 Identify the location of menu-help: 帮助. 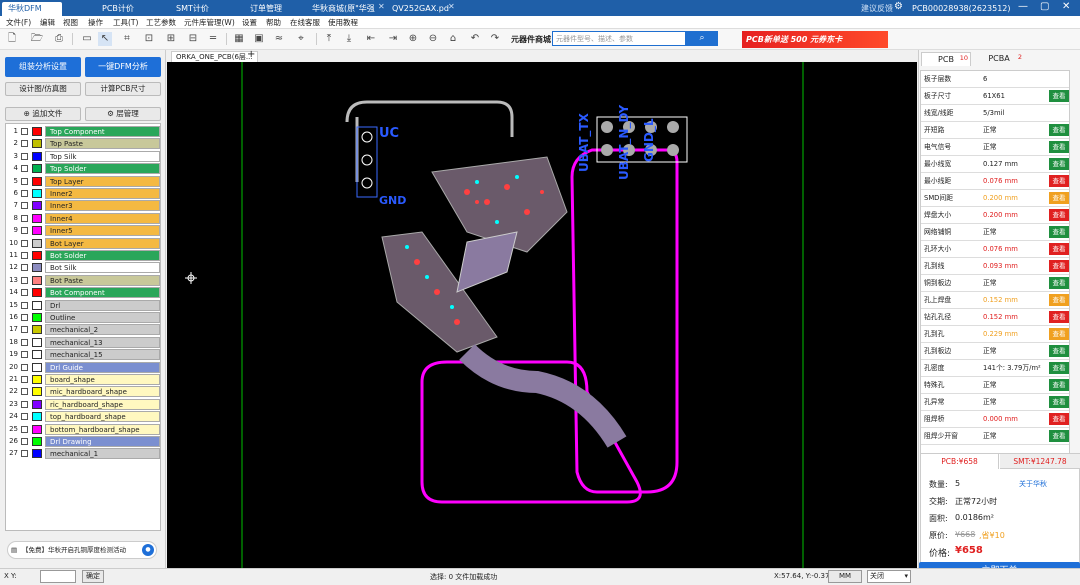
(273, 22).